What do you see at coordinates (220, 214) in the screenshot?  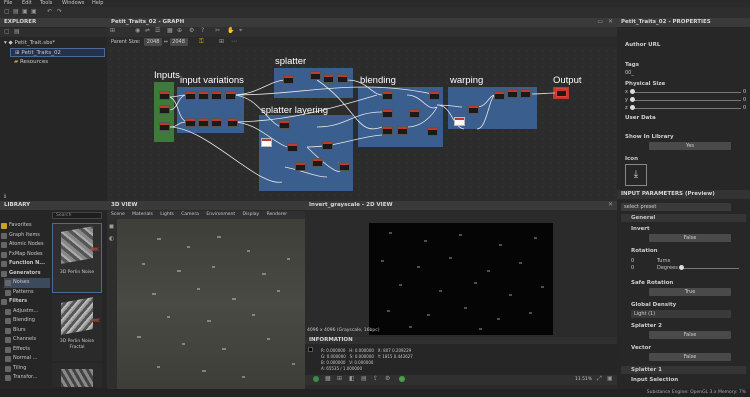 I see `view3d-menu-environment: Environment` at bounding box center [220, 214].